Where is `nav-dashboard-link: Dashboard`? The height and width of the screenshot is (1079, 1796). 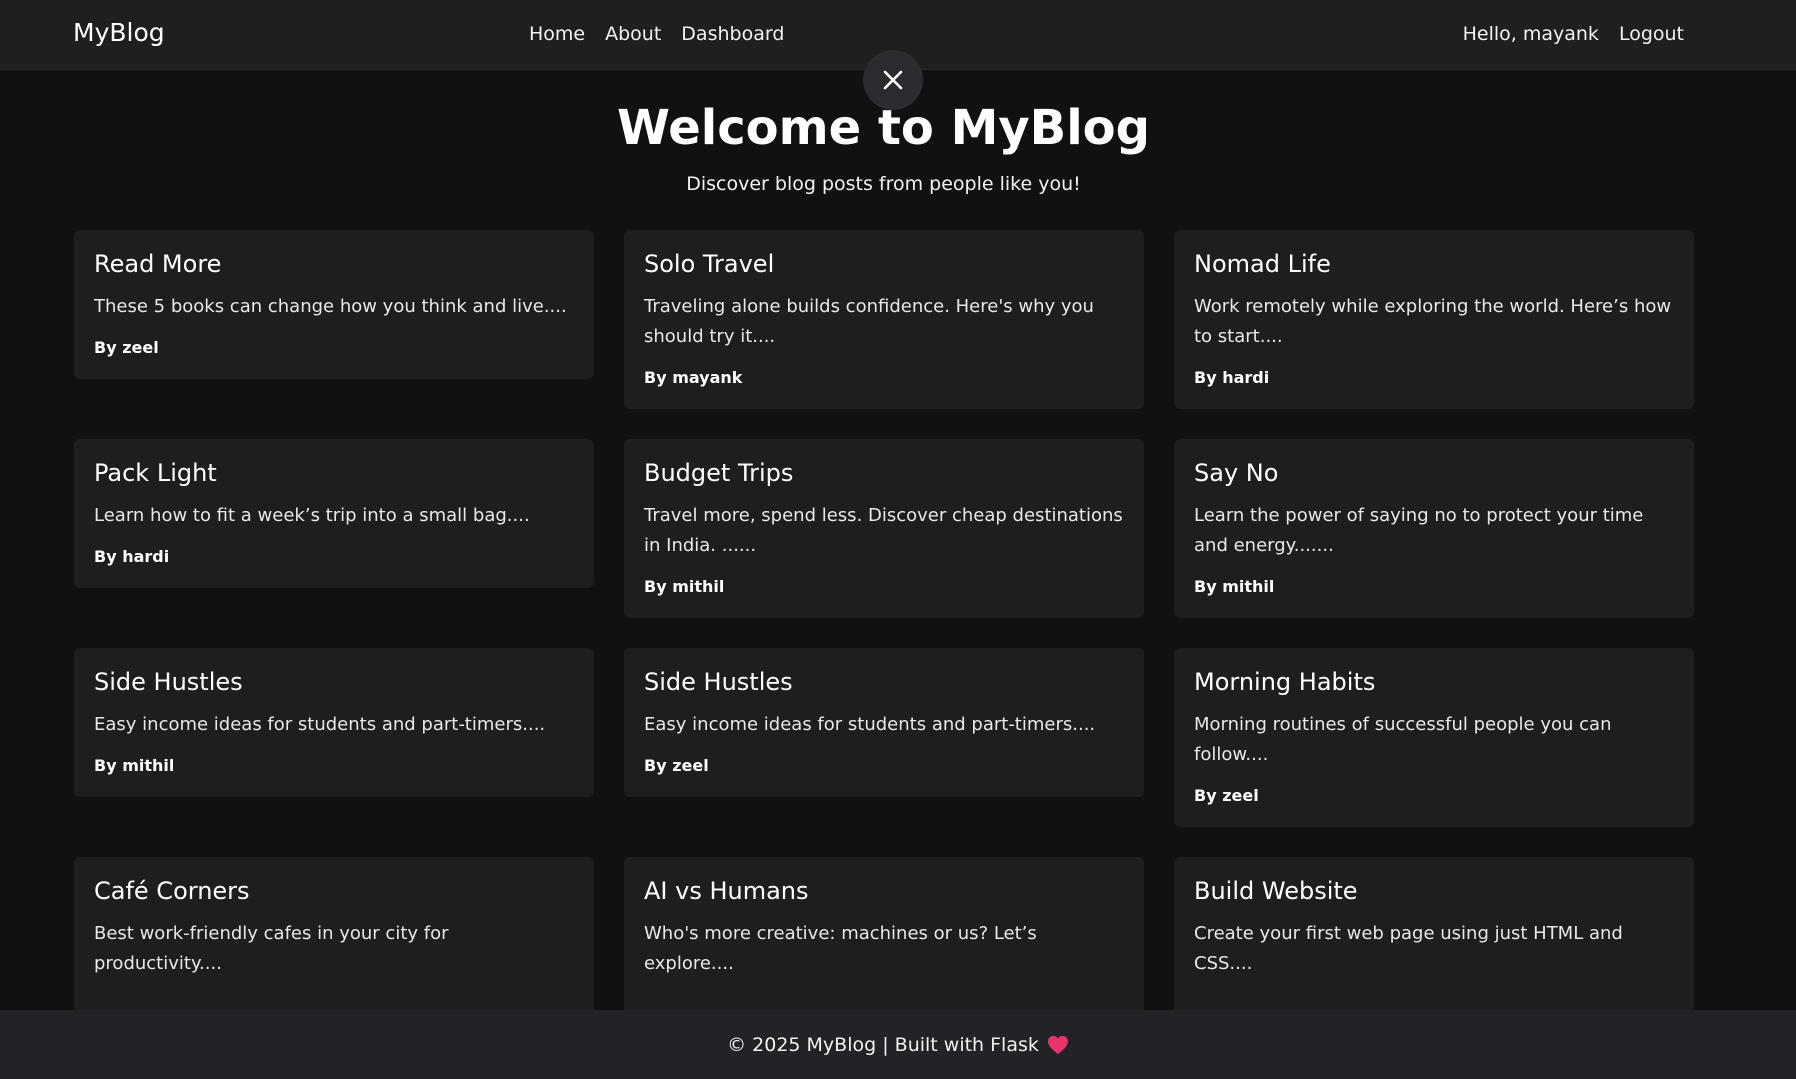
nav-dashboard-link: Dashboard is located at coordinates (732, 34).